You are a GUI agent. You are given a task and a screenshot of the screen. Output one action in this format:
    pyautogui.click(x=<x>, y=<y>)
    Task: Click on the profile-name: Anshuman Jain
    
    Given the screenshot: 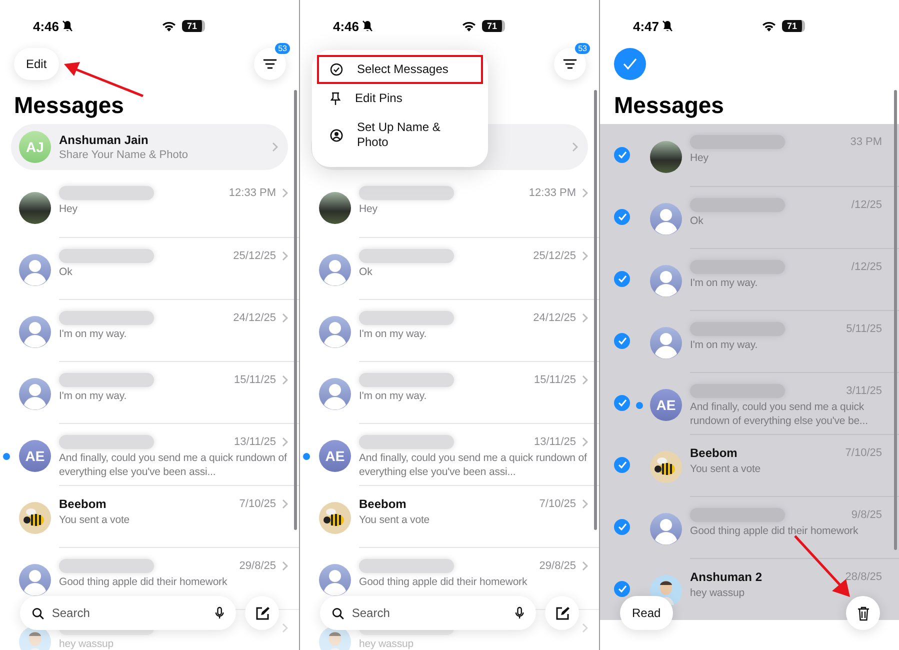 What is the action you would take?
    pyautogui.click(x=104, y=140)
    